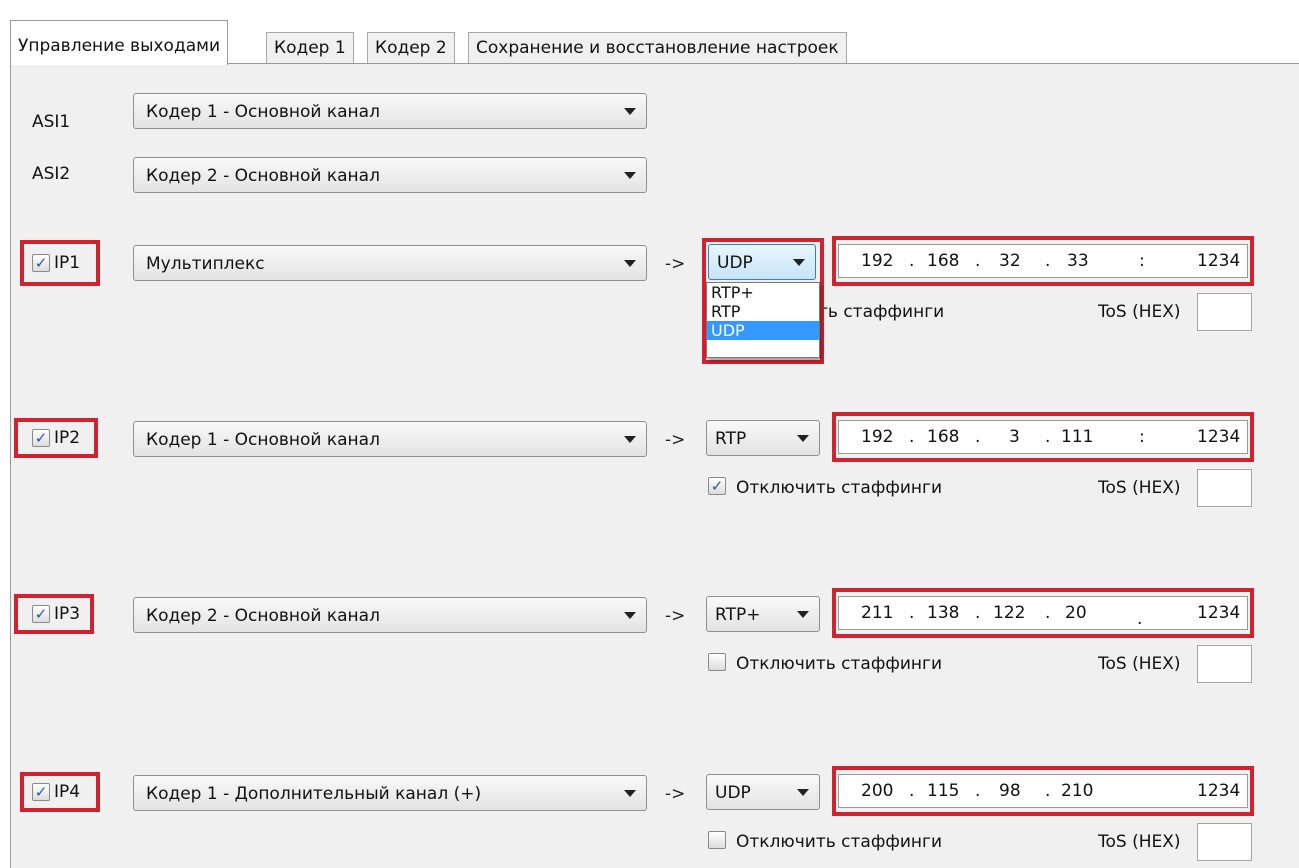 Image resolution: width=1299 pixels, height=868 pixels. I want to click on tab-encoder-1: Кодер 1, so click(310, 48).